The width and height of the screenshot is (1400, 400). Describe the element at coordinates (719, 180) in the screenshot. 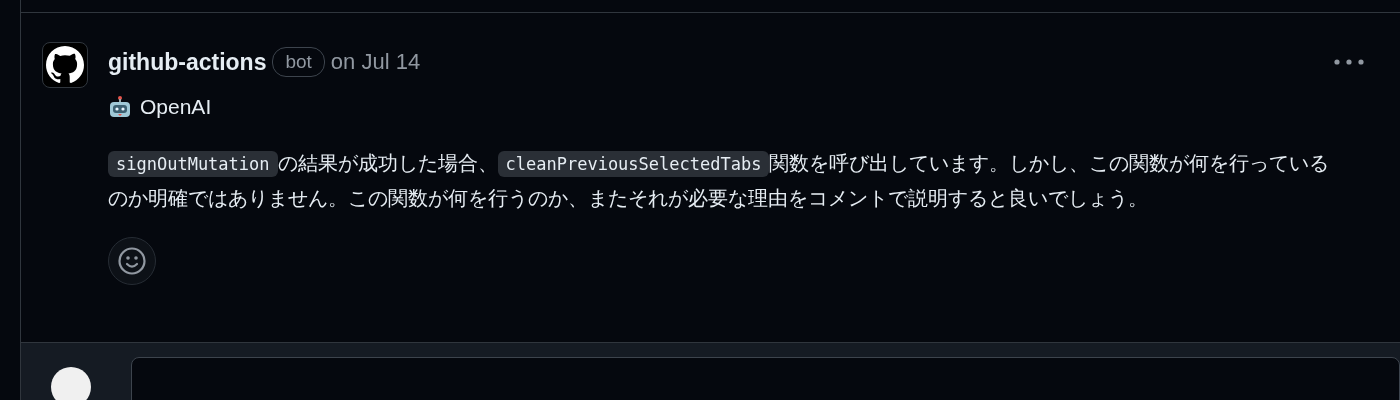

I see `comment-text: signOutMutation の結果が成功した場合、 cleanPreviousSelectedTabs 関数を呼び出しています。しかし、この関数が何を行っているのか明確ではありません。この関数が何を行うのか、またそれが必要な理由をコメントで説明すると良いでしょう。` at that location.